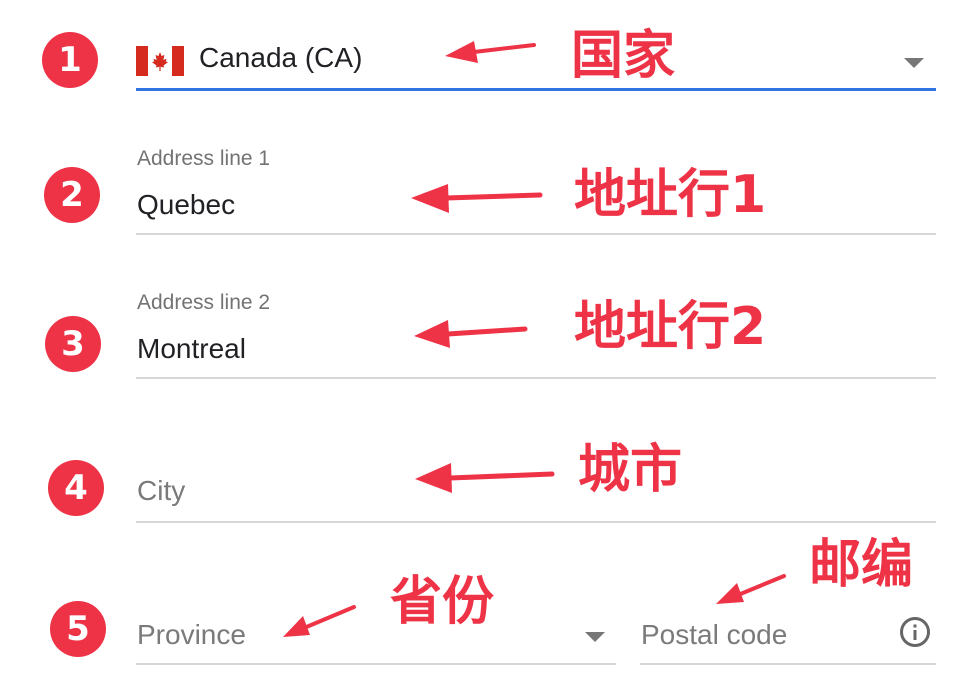 Image resolution: width=974 pixels, height=689 pixels. Describe the element at coordinates (861, 565) in the screenshot. I see `annotation-postal-code: 邮编` at that location.